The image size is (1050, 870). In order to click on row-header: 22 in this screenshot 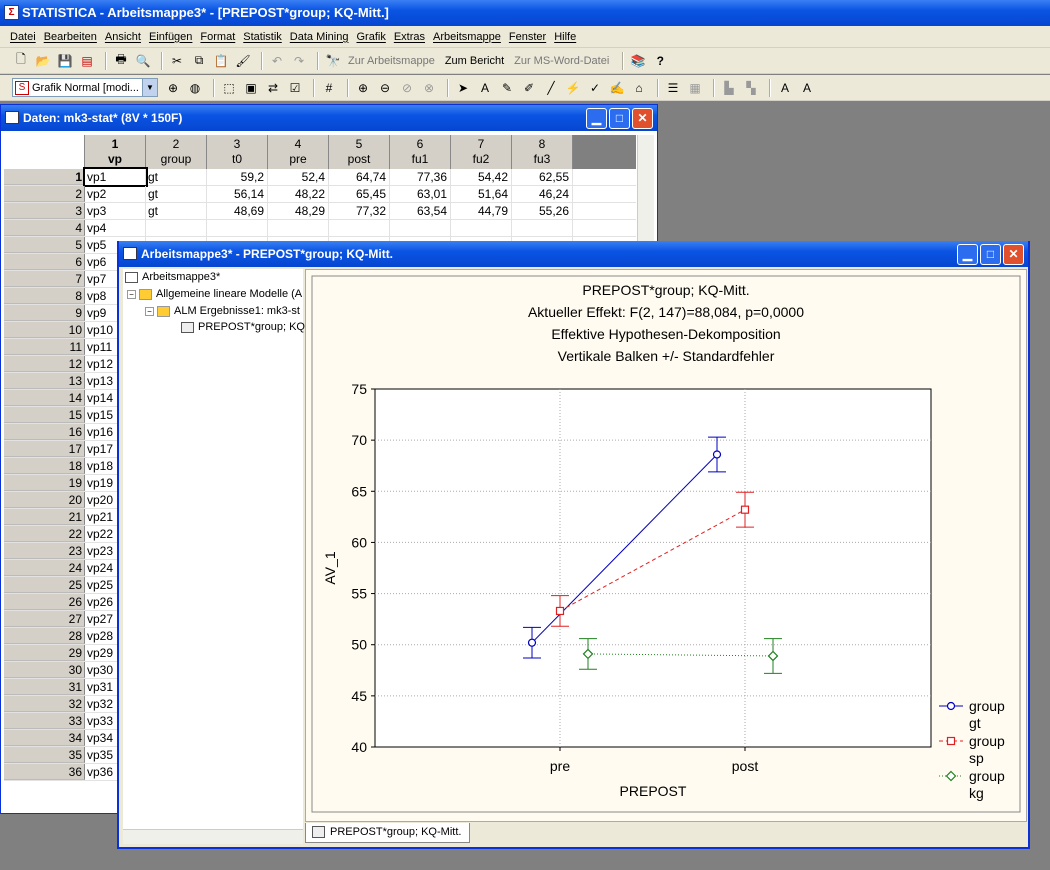, I will do `click(44, 534)`.